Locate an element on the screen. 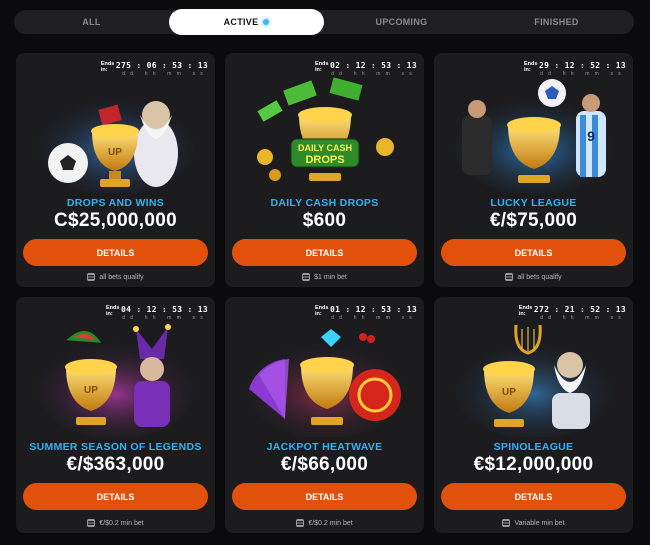 Image resolution: width=650 pixels, height=545 pixels. promo-footer: Variable min bet is located at coordinates (533, 523).